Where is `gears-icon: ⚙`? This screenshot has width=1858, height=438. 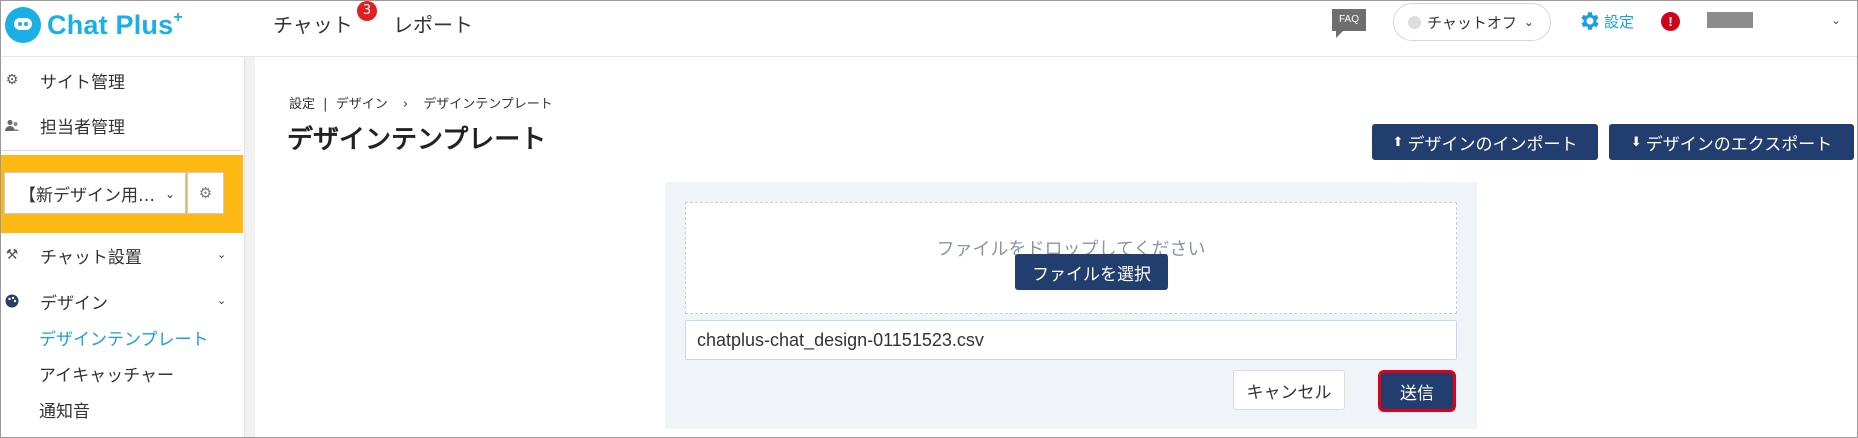
gears-icon: ⚙ is located at coordinates (12, 80).